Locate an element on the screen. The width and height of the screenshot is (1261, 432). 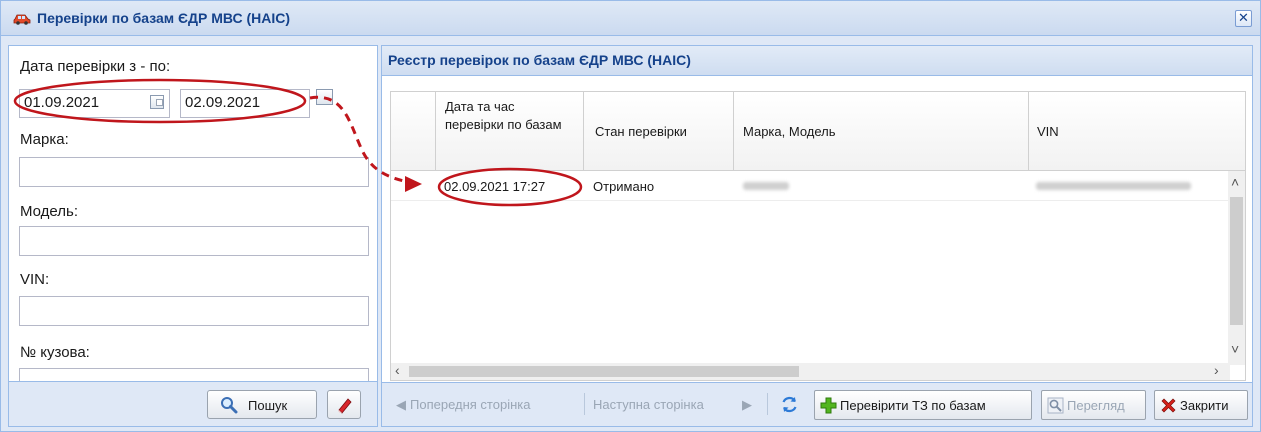
green-plus-icon is located at coordinates (828, 405).